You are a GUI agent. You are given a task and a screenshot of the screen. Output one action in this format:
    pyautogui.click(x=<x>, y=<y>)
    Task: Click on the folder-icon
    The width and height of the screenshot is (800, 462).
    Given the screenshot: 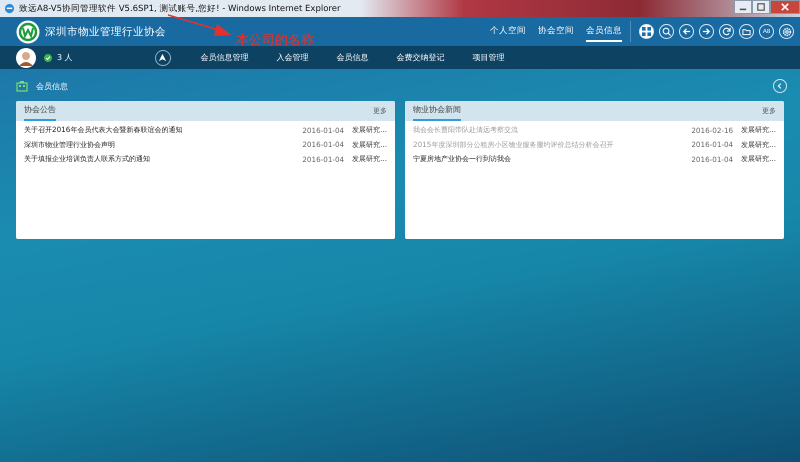 What is the action you would take?
    pyautogui.click(x=746, y=31)
    